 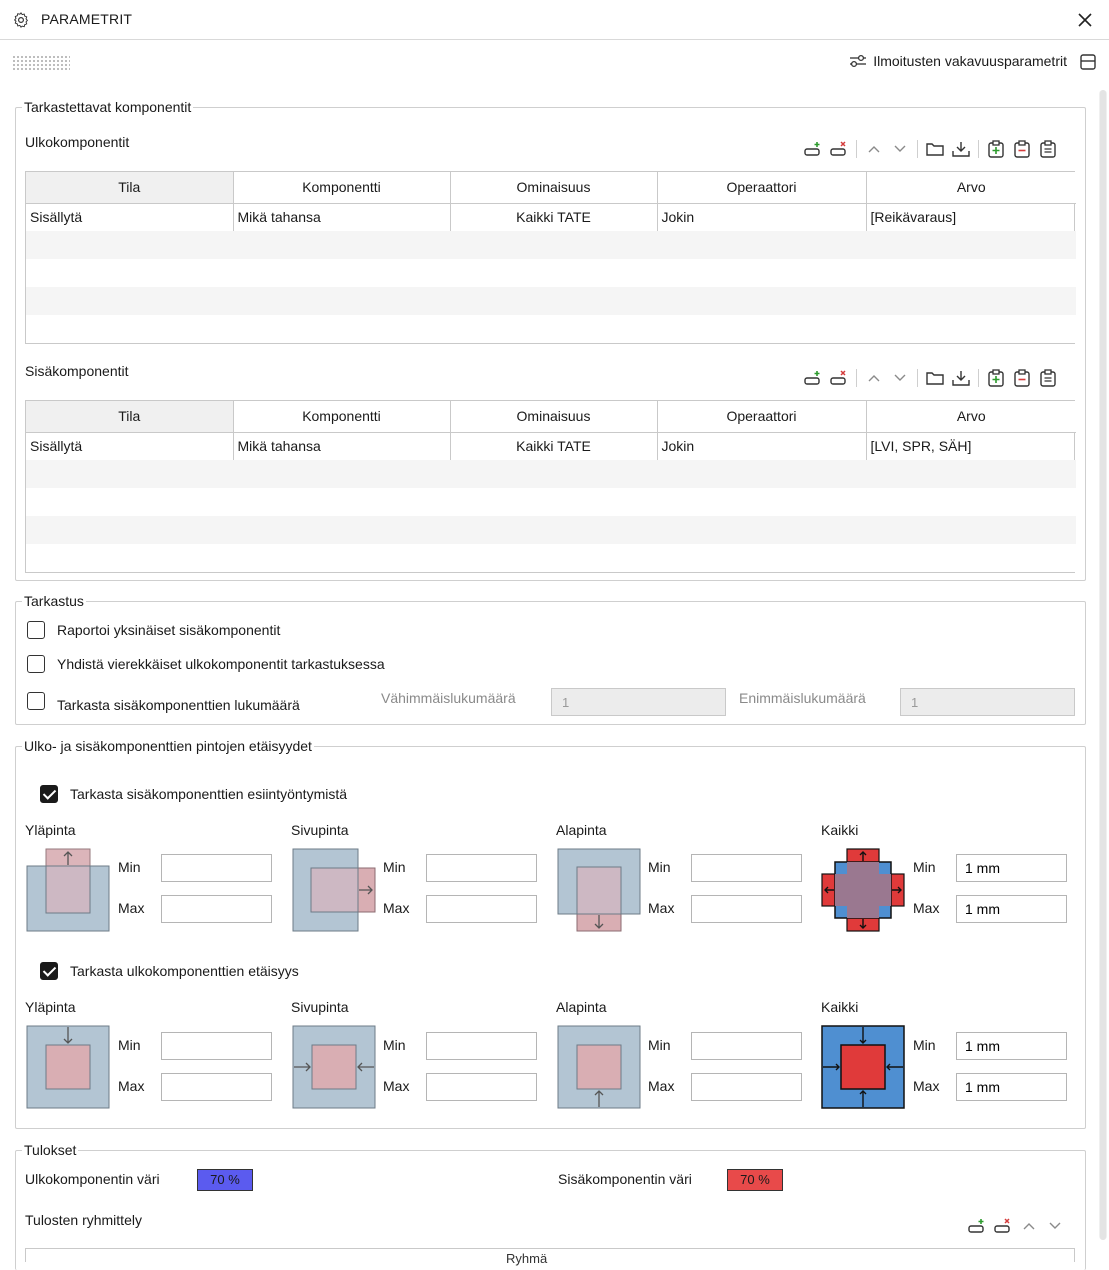 I want to click on report-single-option: Raportoi yksinäiset sisäkomponentit, so click(x=153, y=630).